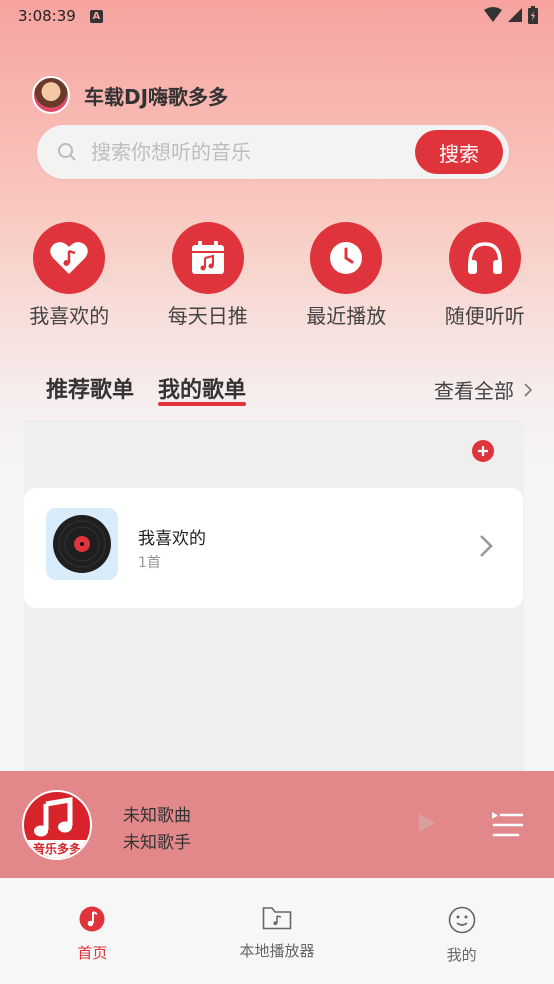 The height and width of the screenshot is (984, 554). Describe the element at coordinates (241, 152) in the screenshot. I see `search-input` at that location.